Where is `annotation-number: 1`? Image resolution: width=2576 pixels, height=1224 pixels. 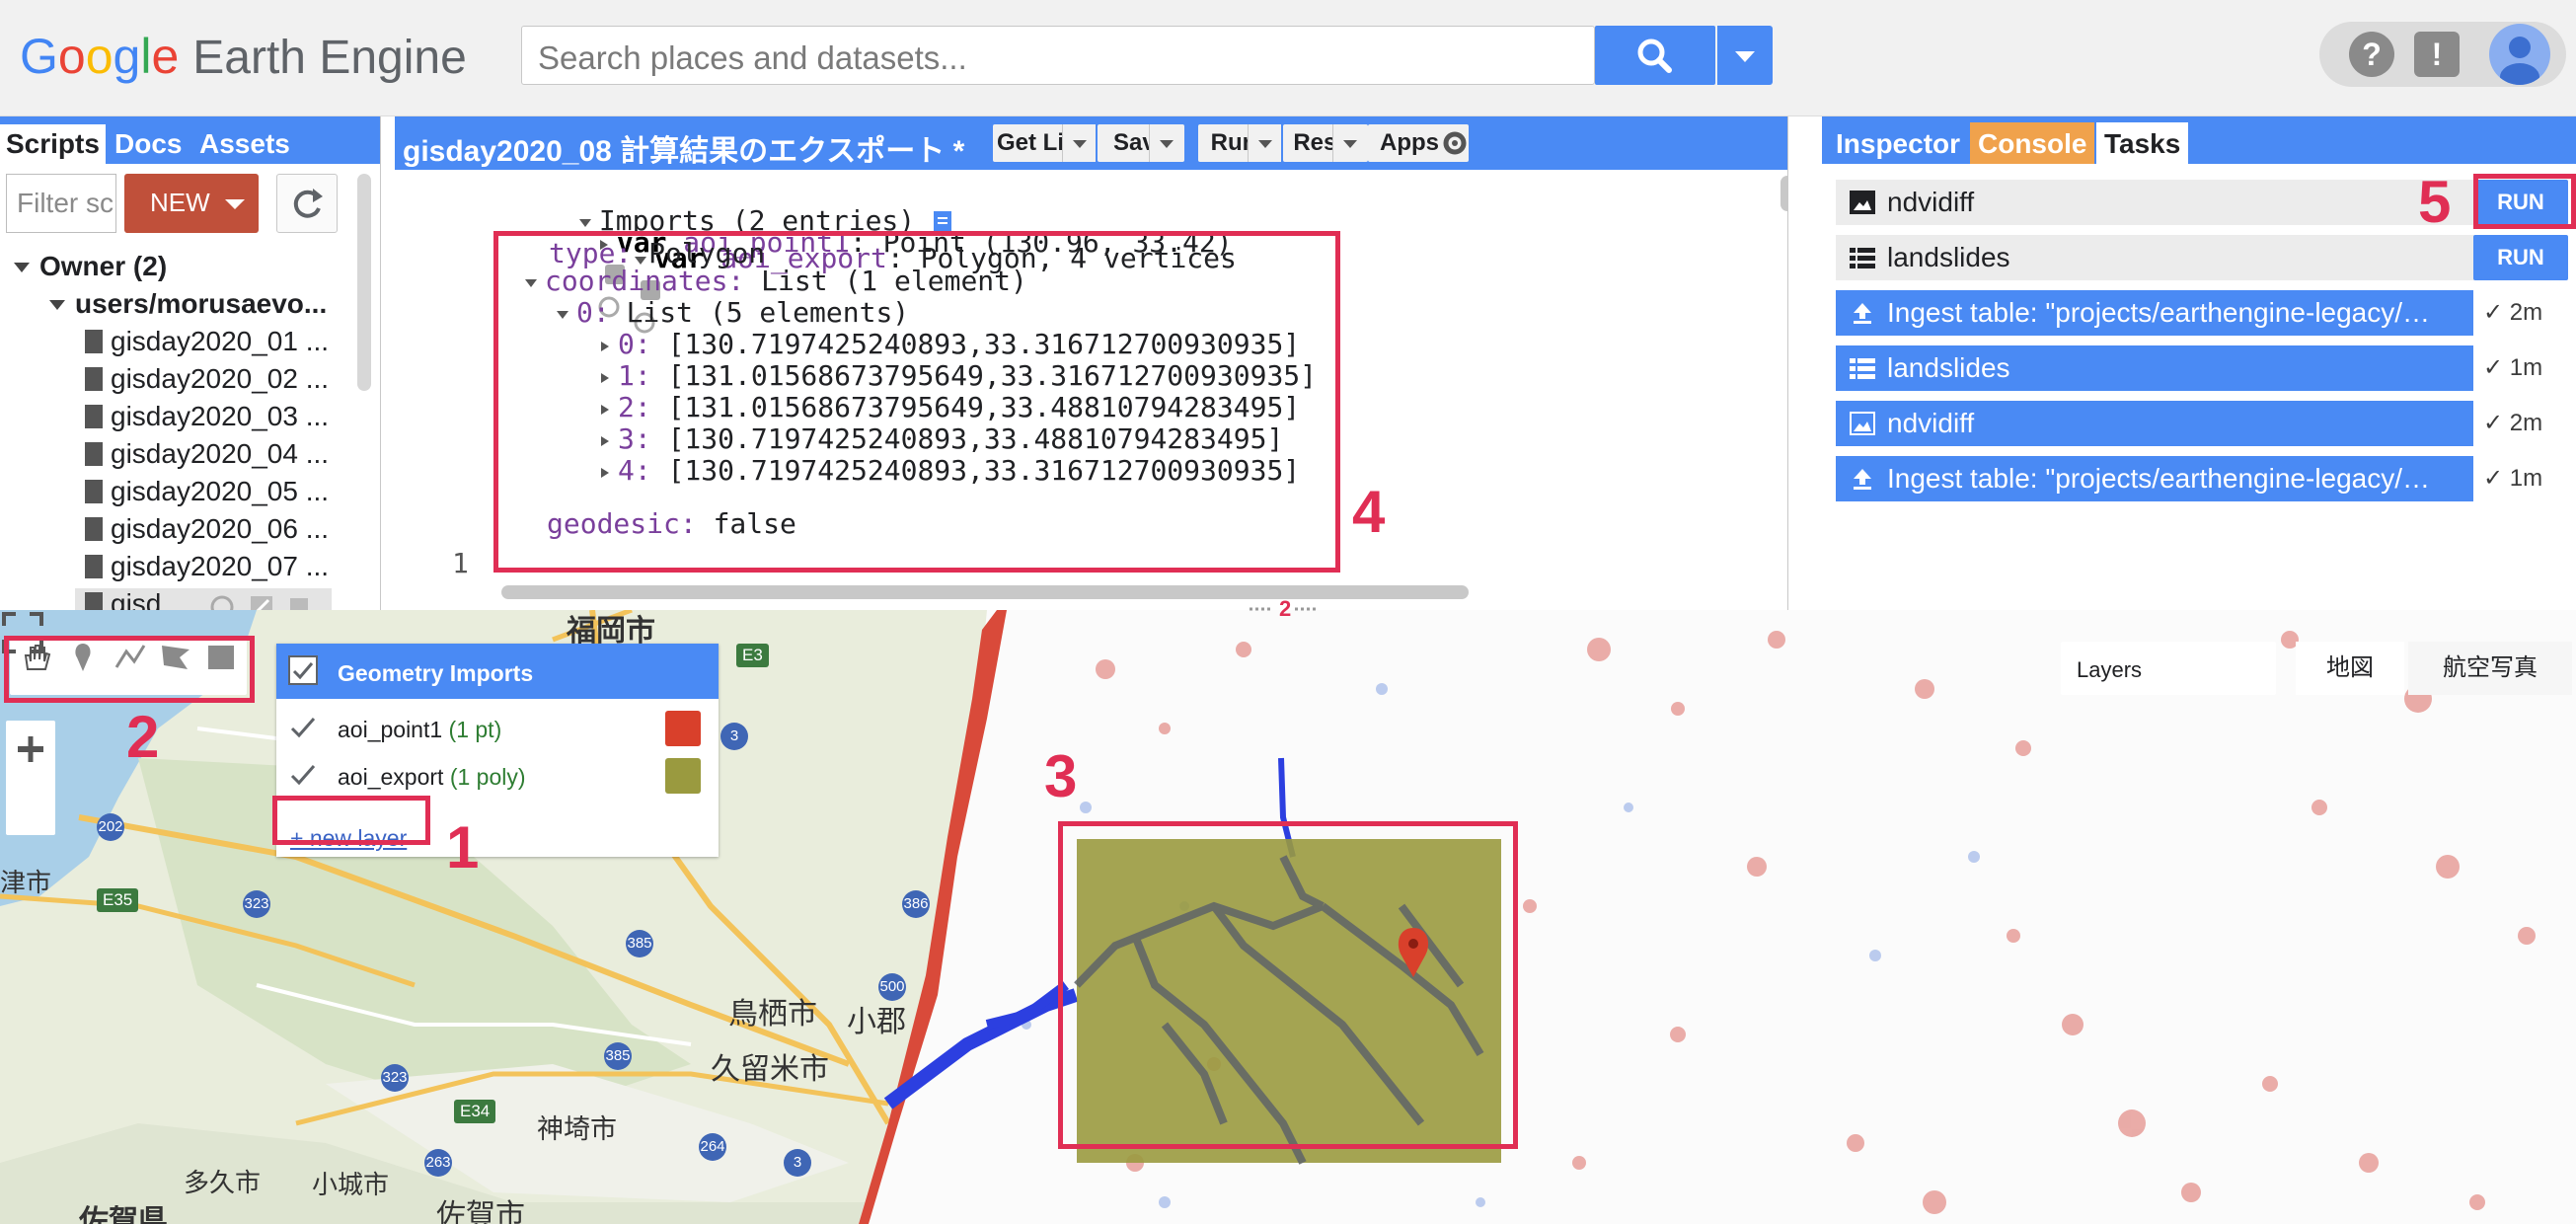
annotation-number: 1 is located at coordinates (463, 847).